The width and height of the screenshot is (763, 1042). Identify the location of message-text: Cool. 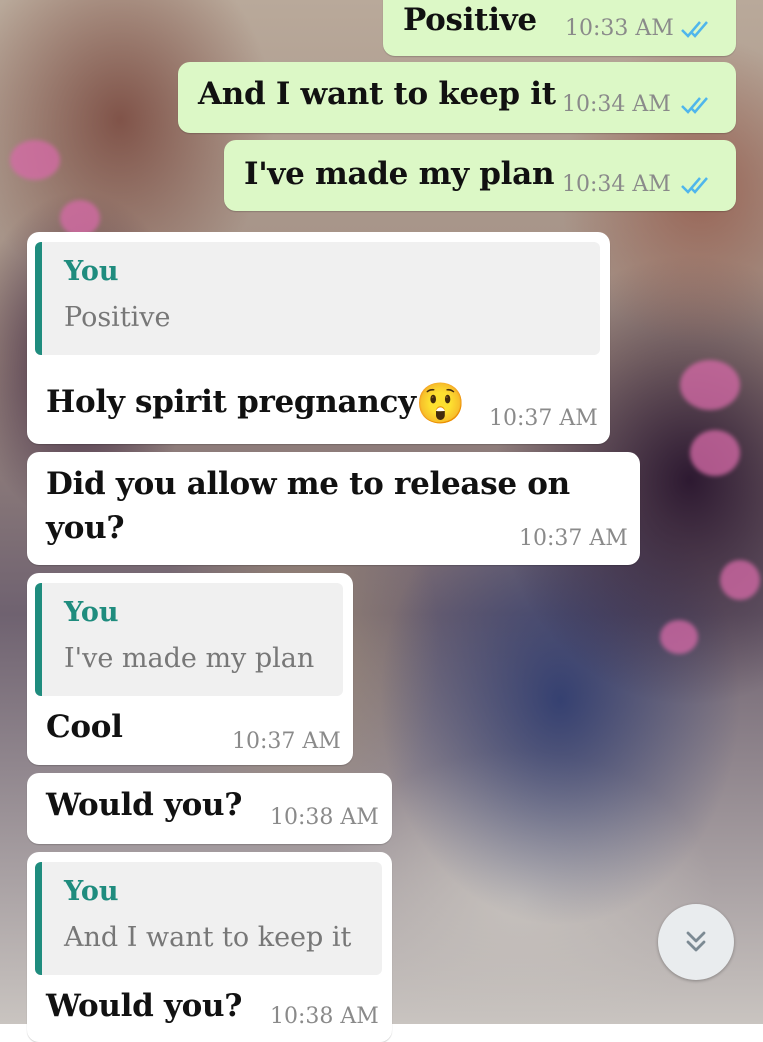
(84, 727).